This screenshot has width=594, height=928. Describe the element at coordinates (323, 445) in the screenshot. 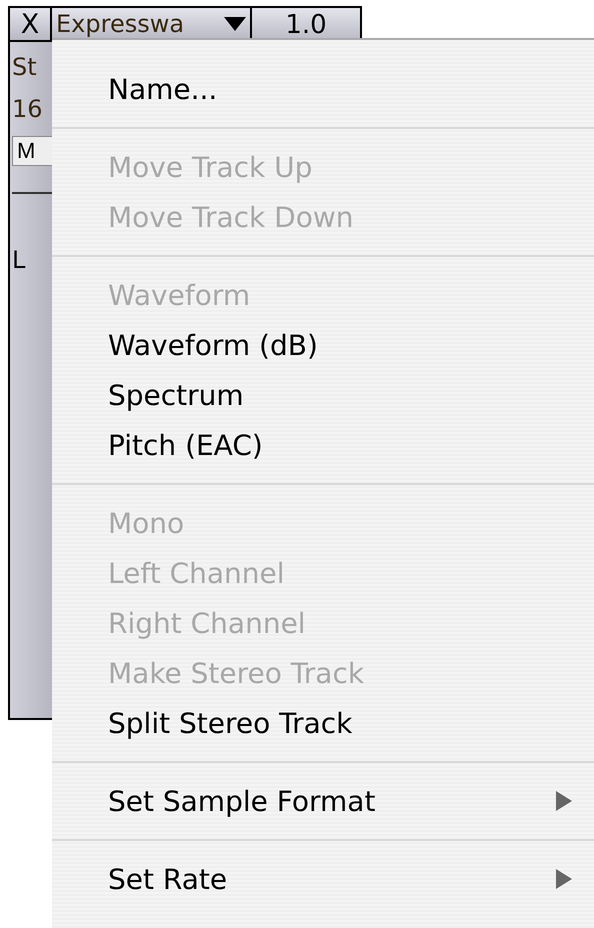

I see `menu-item: Pitch (EAC)` at that location.